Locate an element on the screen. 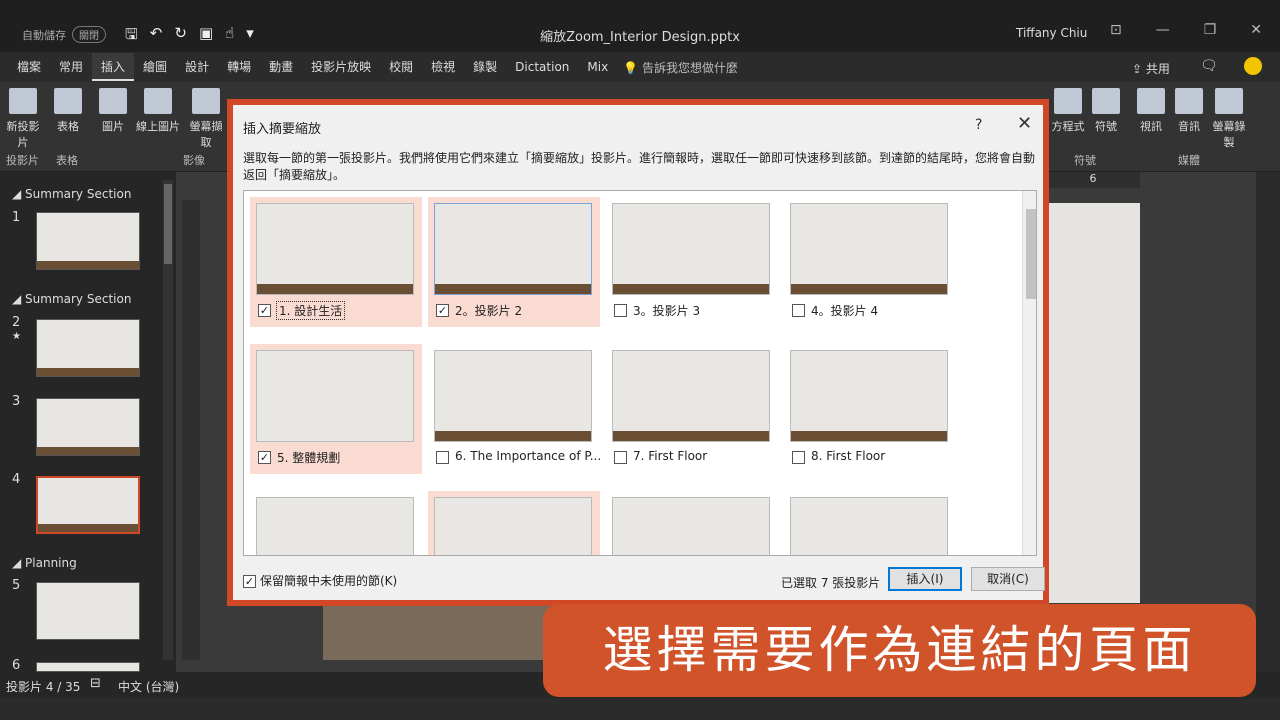  slide-number: 3 is located at coordinates (16, 401).